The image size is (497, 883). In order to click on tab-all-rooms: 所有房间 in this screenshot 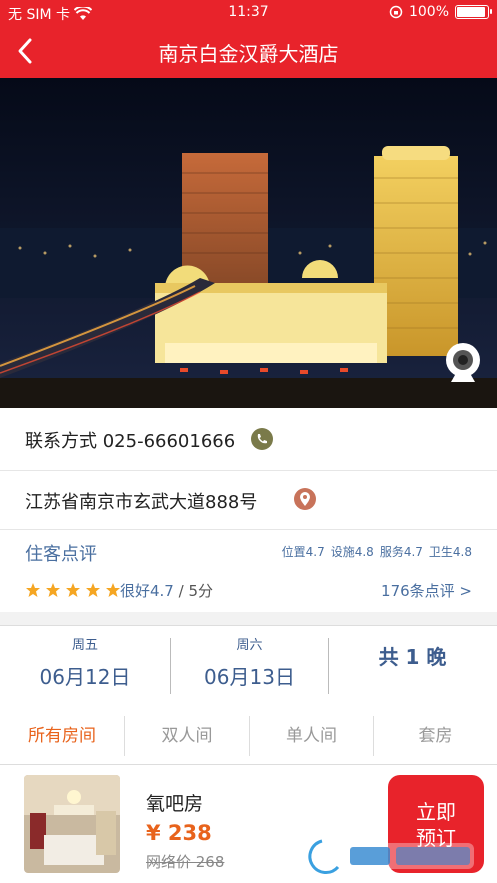, I will do `click(62, 736)`.